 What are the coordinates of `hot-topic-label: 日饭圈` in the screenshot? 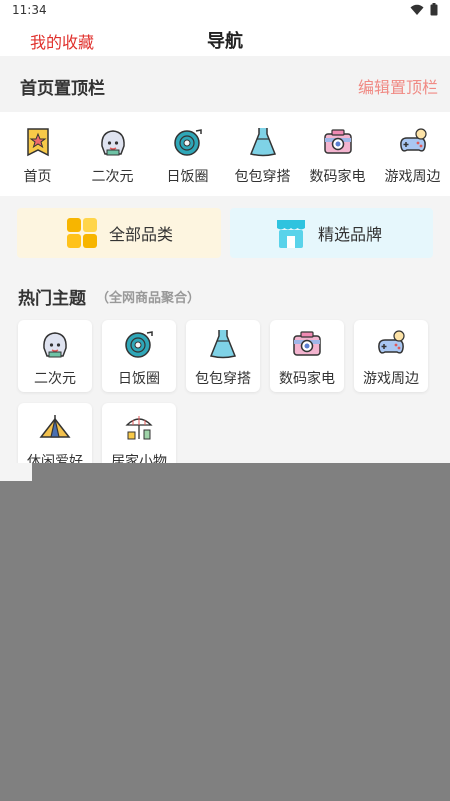 It's located at (139, 379).